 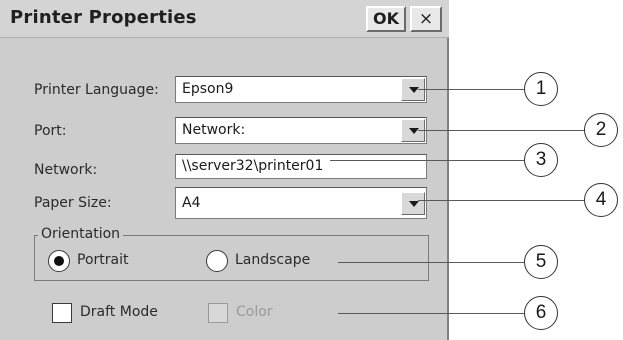 What do you see at coordinates (103, 17) in the screenshot?
I see `dialog-title: Printer Properties` at bounding box center [103, 17].